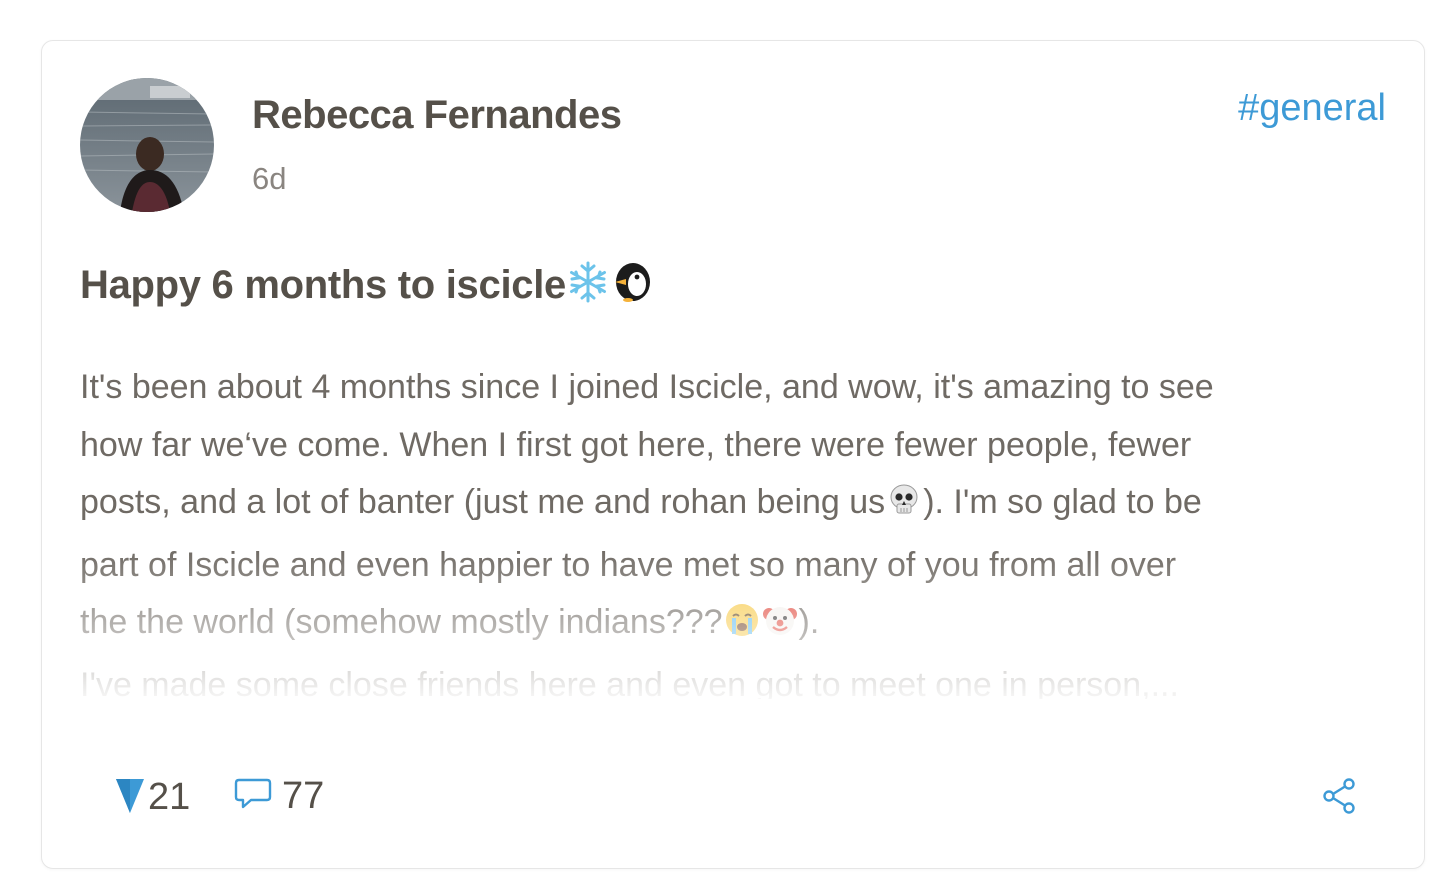 The height and width of the screenshot is (895, 1456). What do you see at coordinates (269, 178) in the screenshot?
I see `post-timestamp: 6d` at bounding box center [269, 178].